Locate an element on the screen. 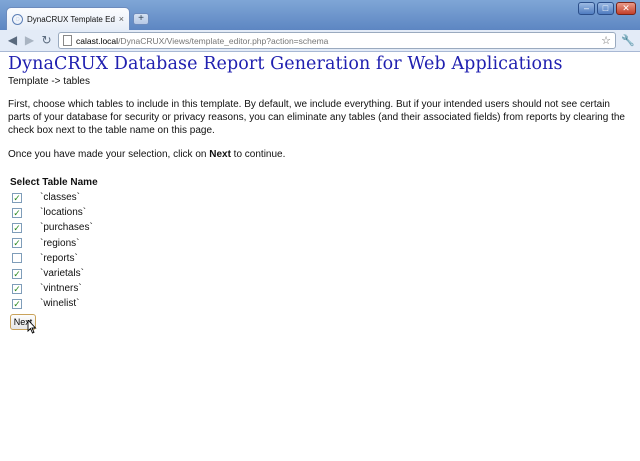 The width and height of the screenshot is (640, 461). minimize-button: – is located at coordinates (586, 8).